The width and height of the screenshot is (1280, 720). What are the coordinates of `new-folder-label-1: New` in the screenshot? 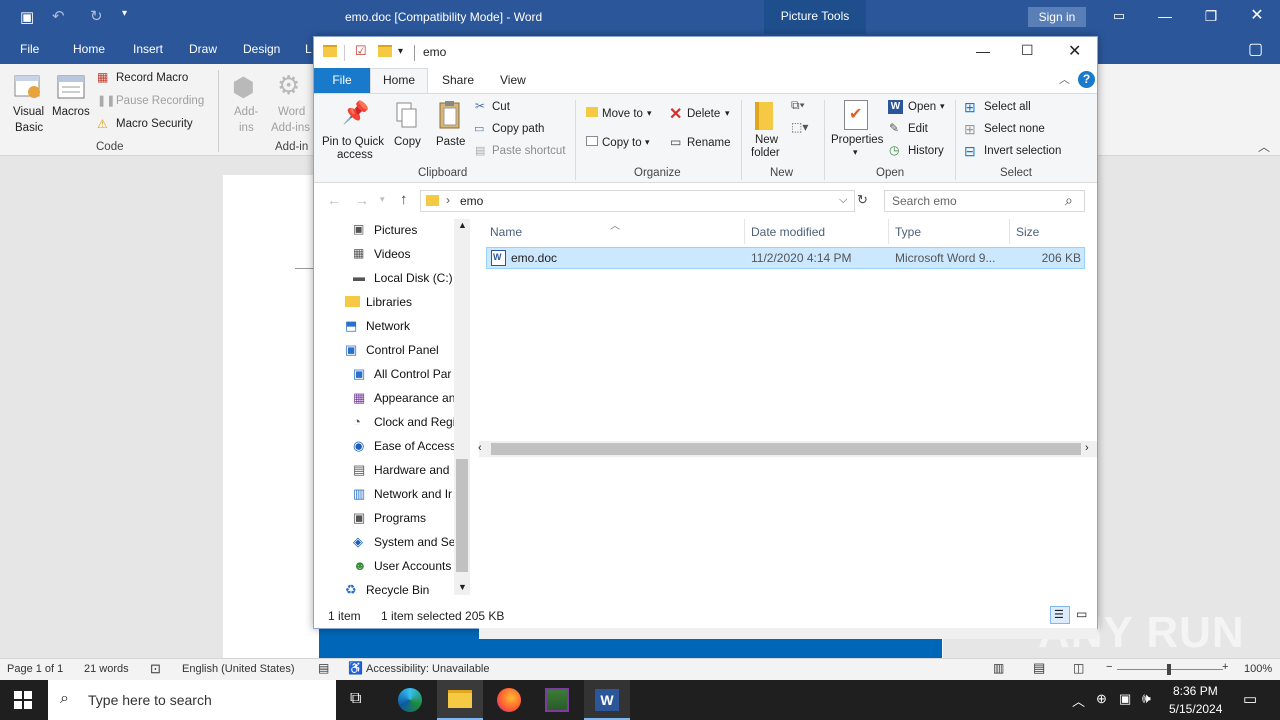 It's located at (766, 140).